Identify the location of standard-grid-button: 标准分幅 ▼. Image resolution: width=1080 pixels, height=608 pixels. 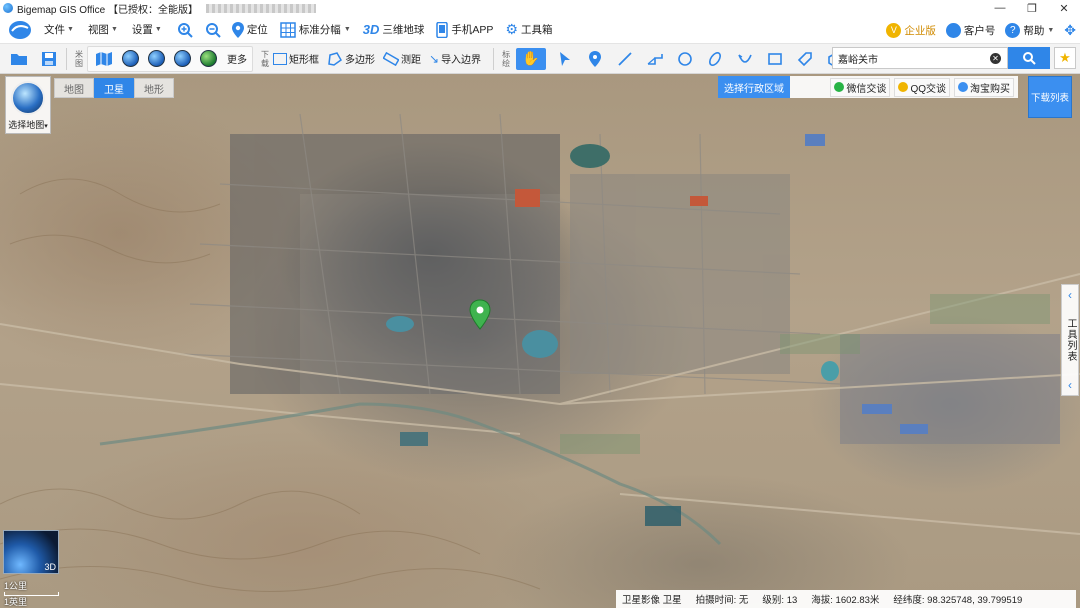
(315, 29).